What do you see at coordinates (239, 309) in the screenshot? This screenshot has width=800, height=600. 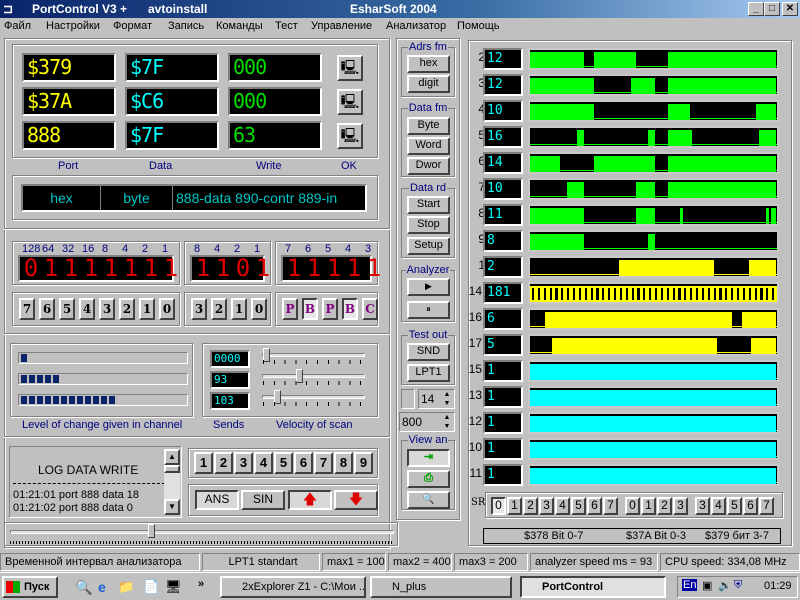 I see `bit-button: 1` at bounding box center [239, 309].